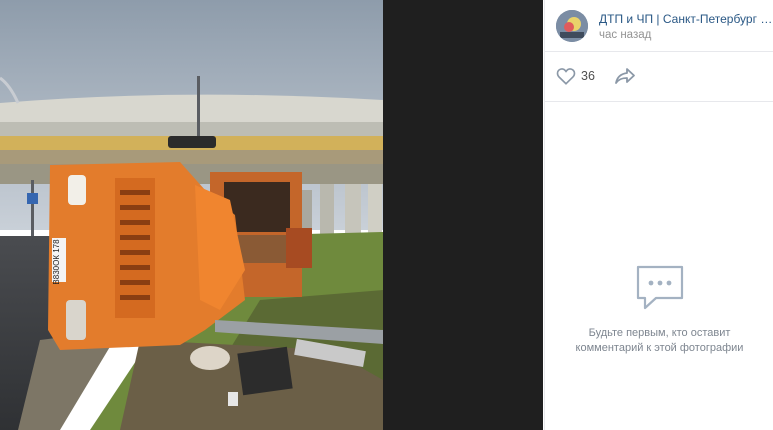 The width and height of the screenshot is (773, 430). What do you see at coordinates (566, 76) in the screenshot?
I see `heart-icon` at bounding box center [566, 76].